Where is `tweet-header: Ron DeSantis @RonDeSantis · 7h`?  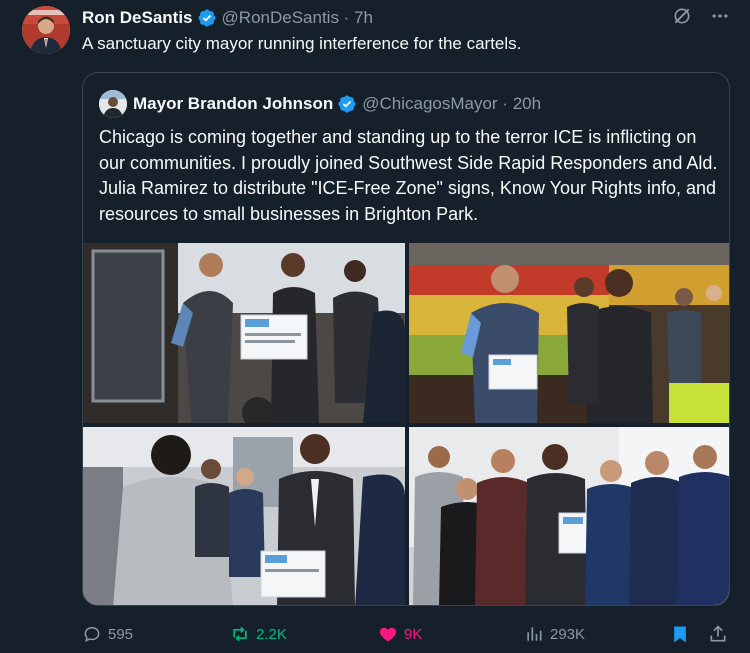
tweet-header: Ron DeSantis @RonDeSantis · 7h is located at coordinates (406, 18).